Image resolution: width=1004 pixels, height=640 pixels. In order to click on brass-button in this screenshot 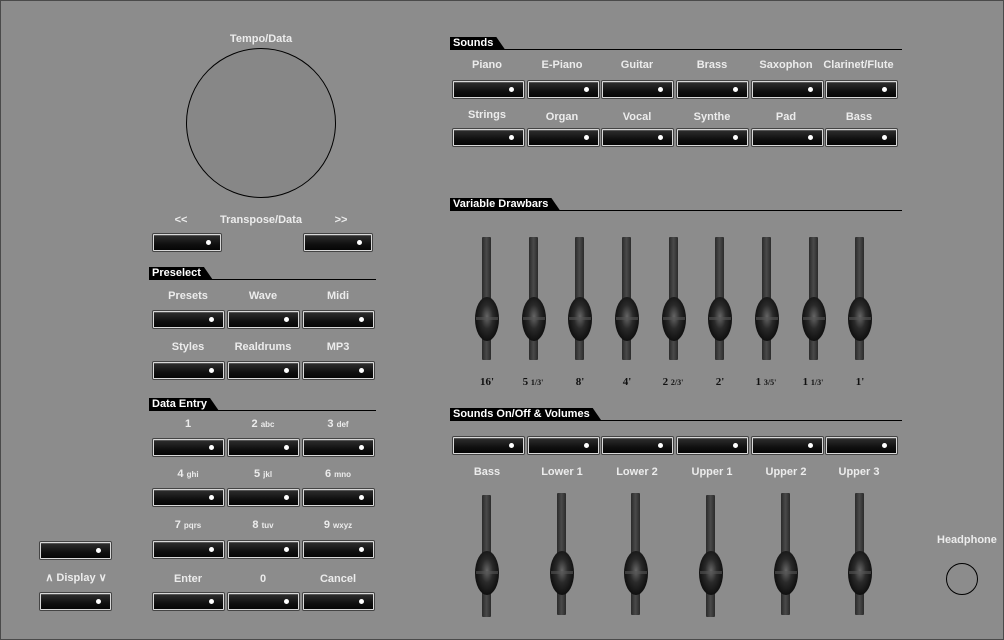, I will do `click(712, 89)`.